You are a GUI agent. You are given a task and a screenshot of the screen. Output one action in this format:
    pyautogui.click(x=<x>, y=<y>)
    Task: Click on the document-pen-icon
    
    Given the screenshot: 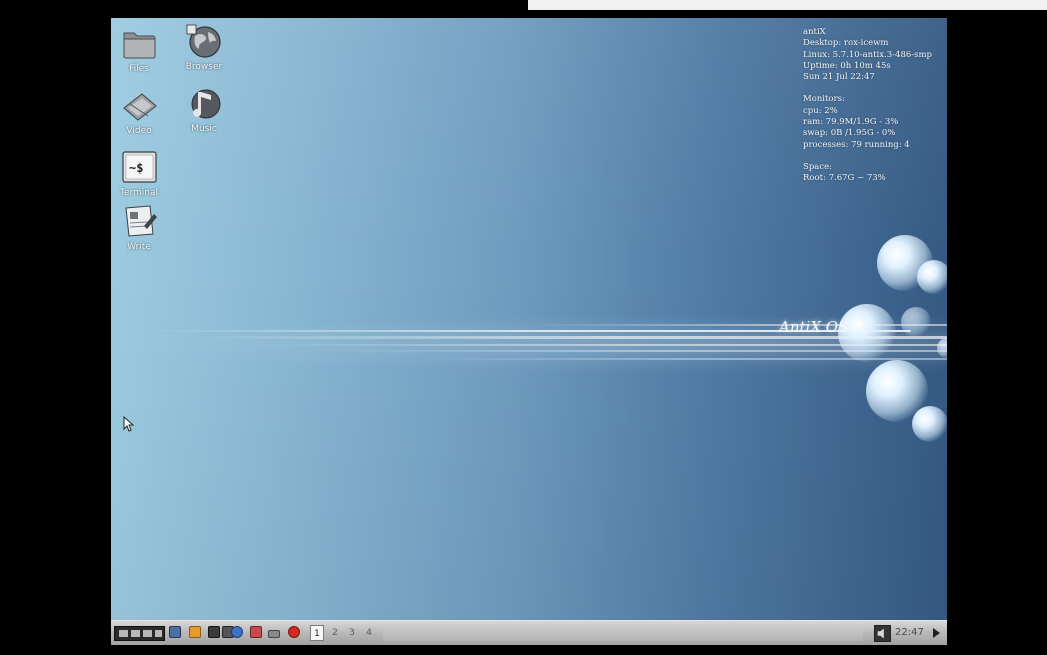 What is the action you would take?
    pyautogui.click(x=141, y=221)
    